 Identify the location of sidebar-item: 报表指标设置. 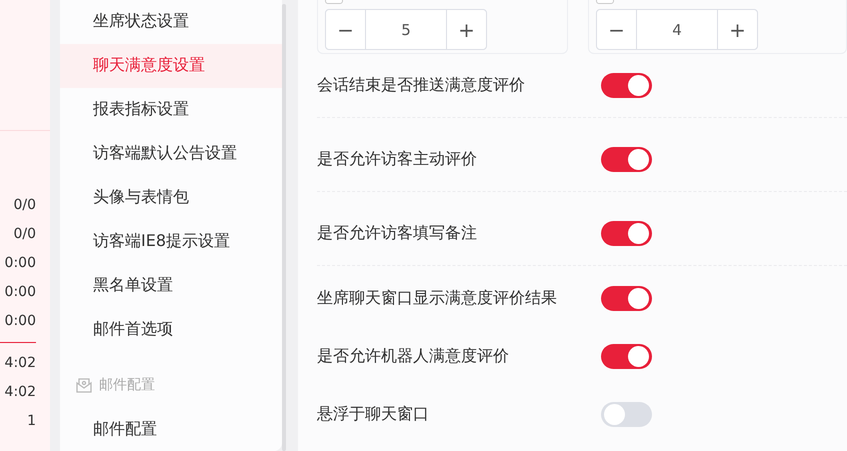
(171, 110).